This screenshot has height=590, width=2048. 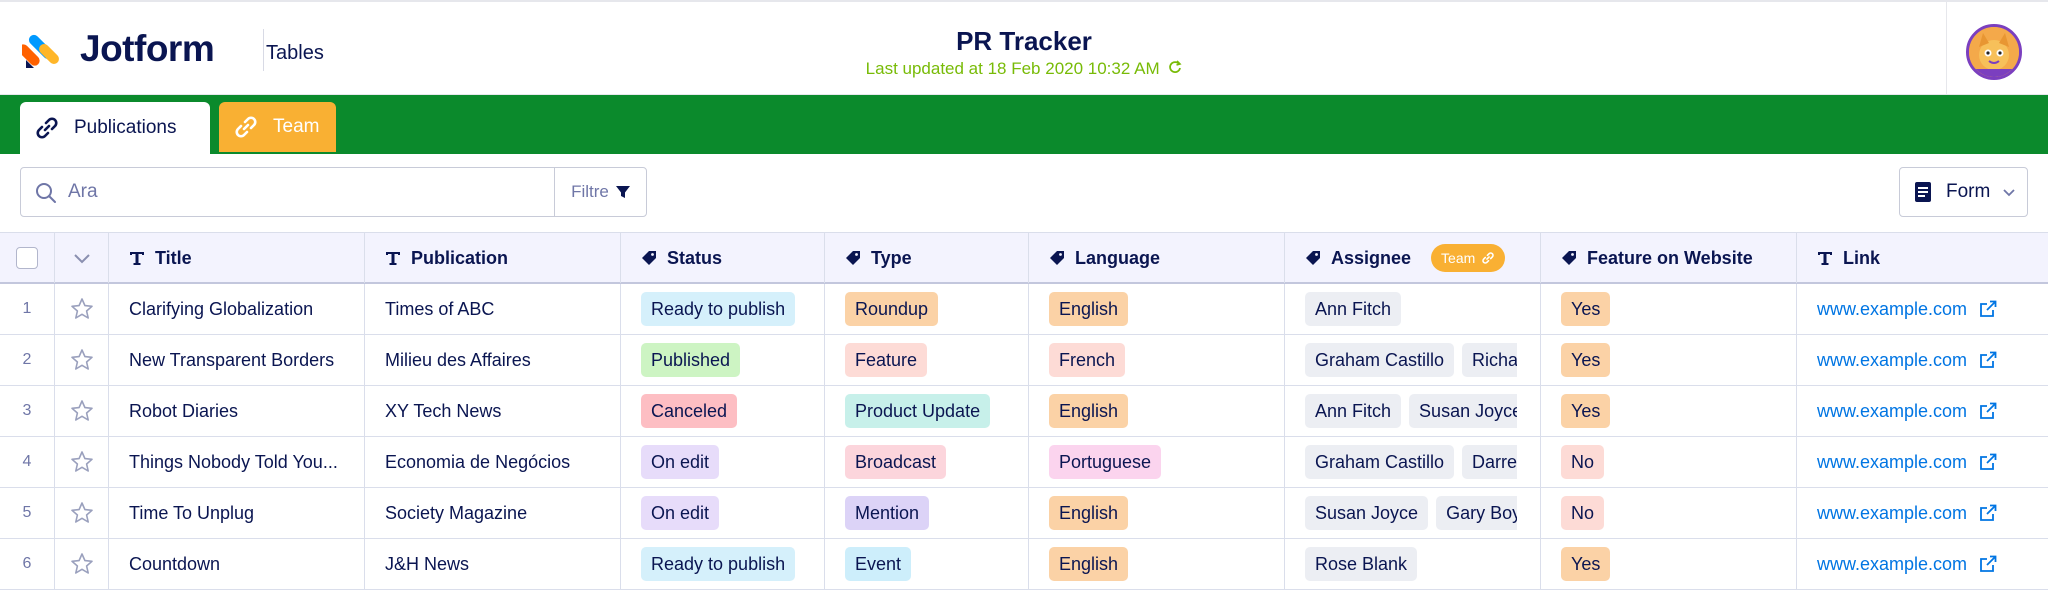 I want to click on search-input, so click(x=318, y=192).